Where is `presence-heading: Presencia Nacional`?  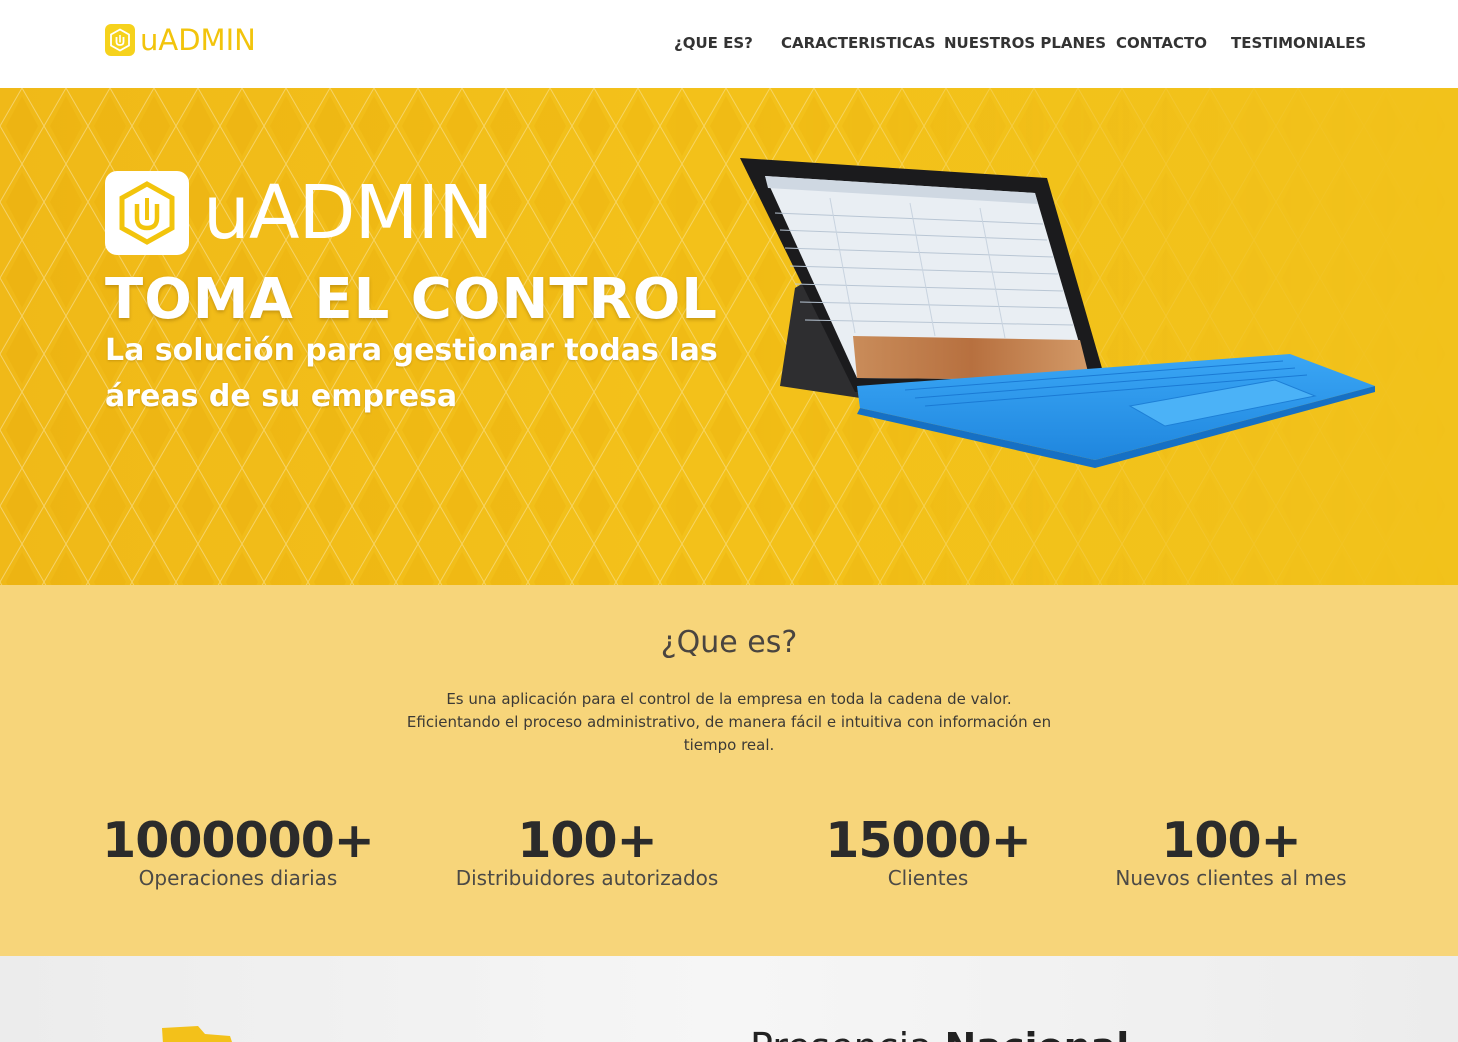 presence-heading: Presencia Nacional is located at coordinates (939, 1033).